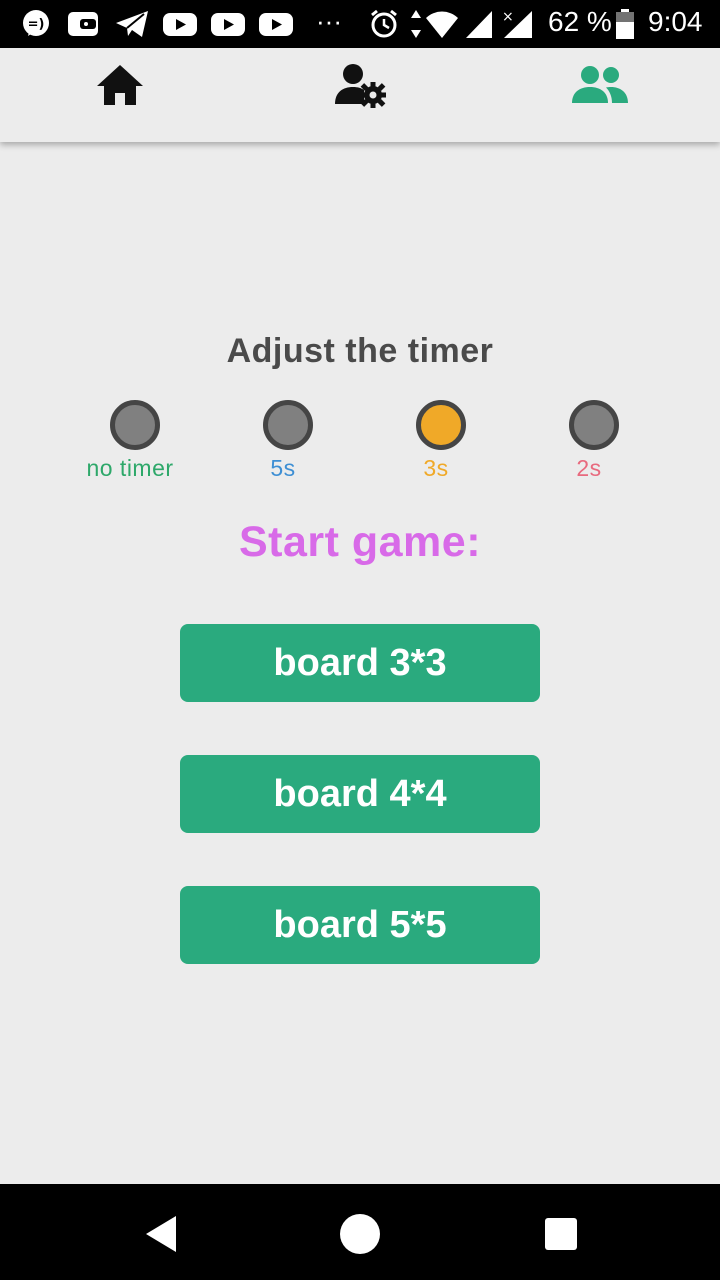 The image size is (720, 1280). What do you see at coordinates (135, 425) in the screenshot?
I see `timer-radio-none` at bounding box center [135, 425].